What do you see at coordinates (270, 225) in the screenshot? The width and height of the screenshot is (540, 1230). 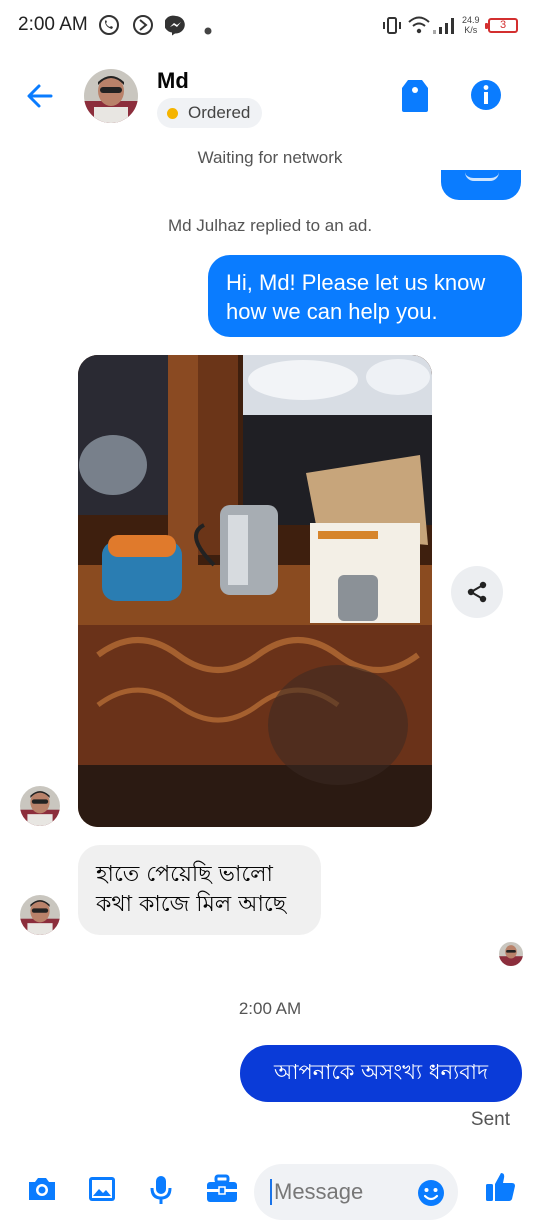 I see `ad-reply-note: Md Julhaz replied to an ad.` at bounding box center [270, 225].